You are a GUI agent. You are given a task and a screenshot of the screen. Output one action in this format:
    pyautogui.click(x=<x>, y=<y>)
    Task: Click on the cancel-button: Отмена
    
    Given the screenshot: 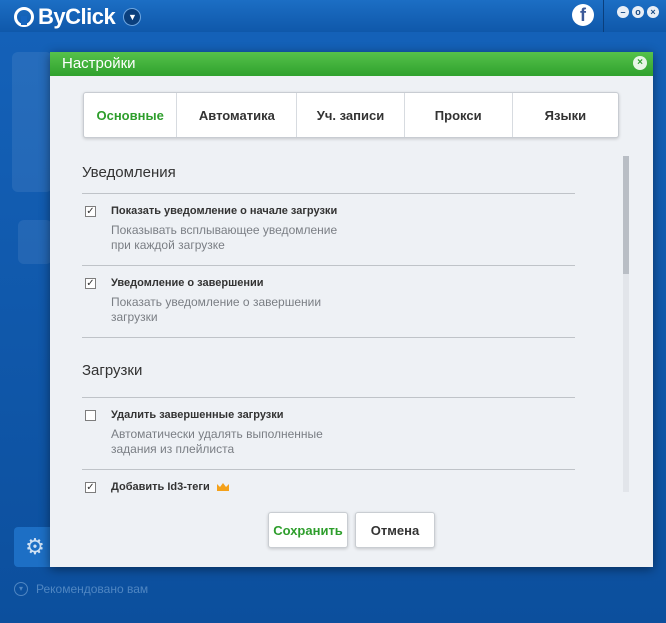 What is the action you would take?
    pyautogui.click(x=395, y=530)
    